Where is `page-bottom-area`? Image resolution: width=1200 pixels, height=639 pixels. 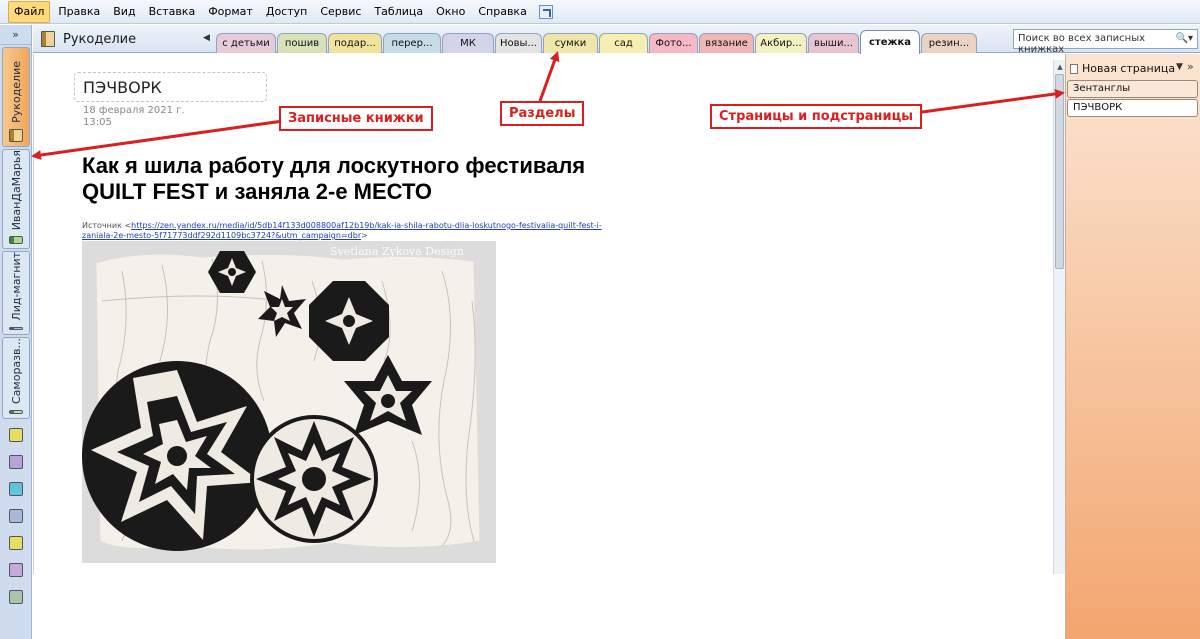
page-bottom-area is located at coordinates (549, 606).